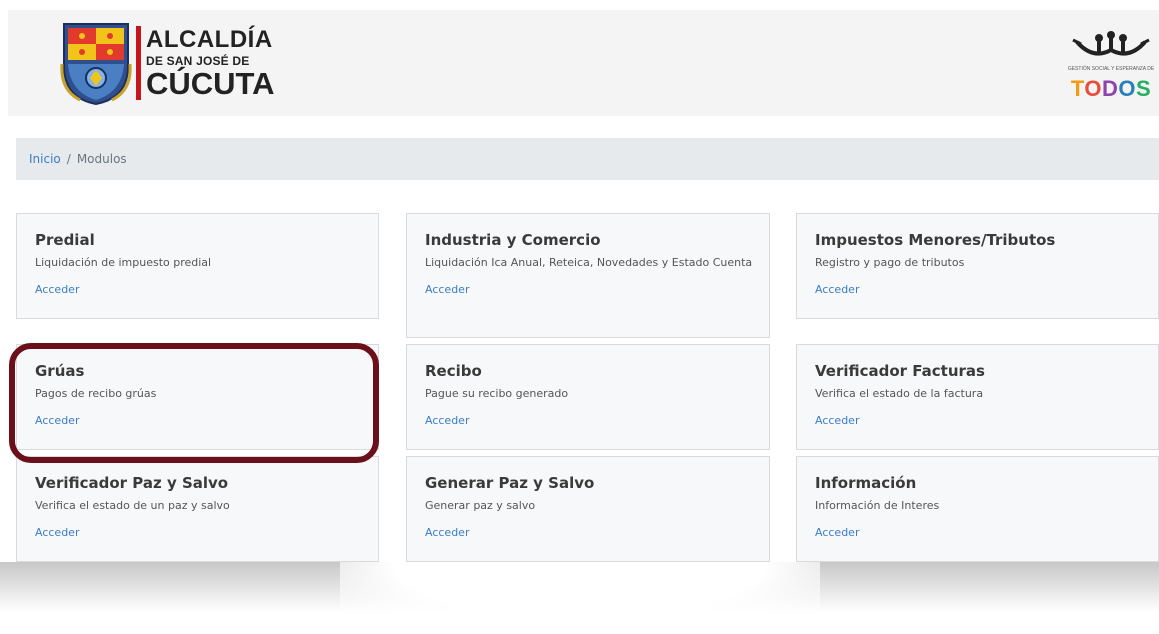  I want to click on card-title: Verificador Paz y Salvo, so click(132, 483).